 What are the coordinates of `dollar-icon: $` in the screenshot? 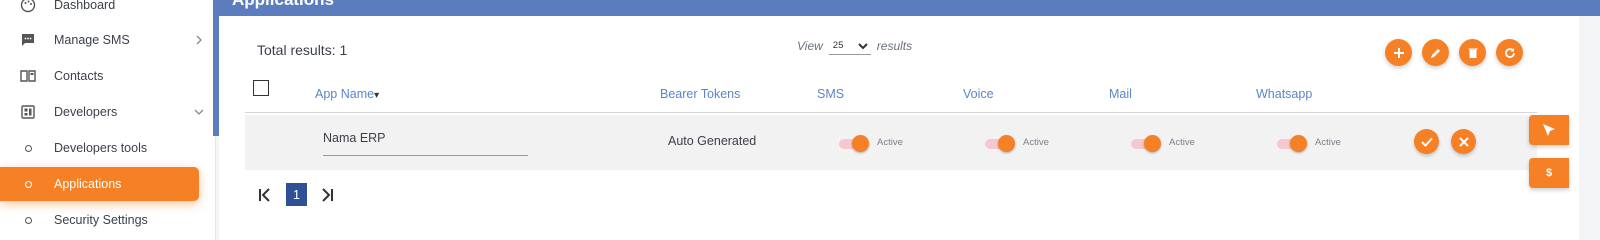 It's located at (1549, 173).